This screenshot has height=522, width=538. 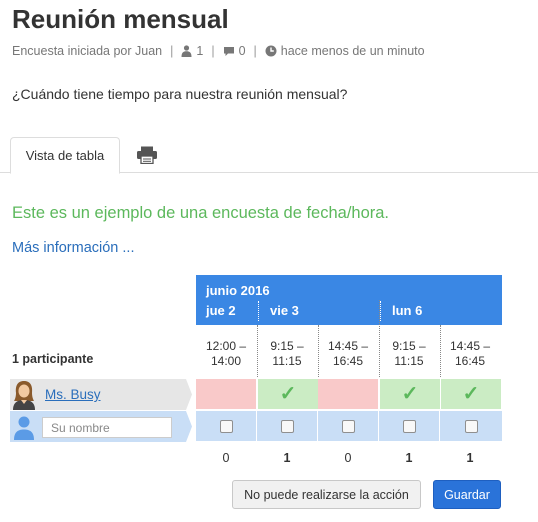 I want to click on participant-row-ms-busy: Ms. Busy, so click(x=101, y=394).